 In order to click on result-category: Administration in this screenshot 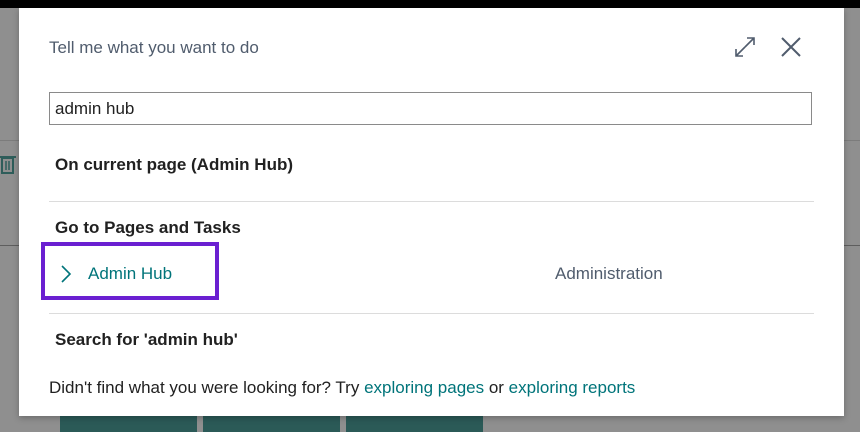, I will do `click(609, 273)`.